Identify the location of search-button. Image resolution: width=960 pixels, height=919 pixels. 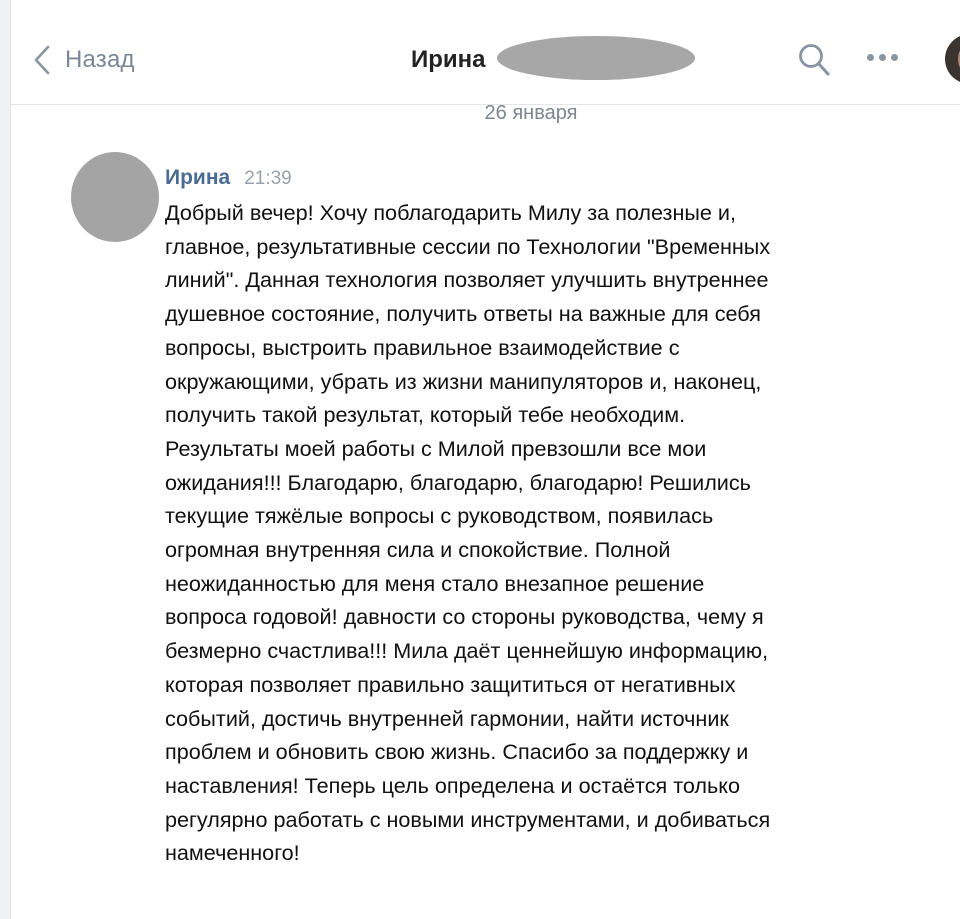
(814, 62).